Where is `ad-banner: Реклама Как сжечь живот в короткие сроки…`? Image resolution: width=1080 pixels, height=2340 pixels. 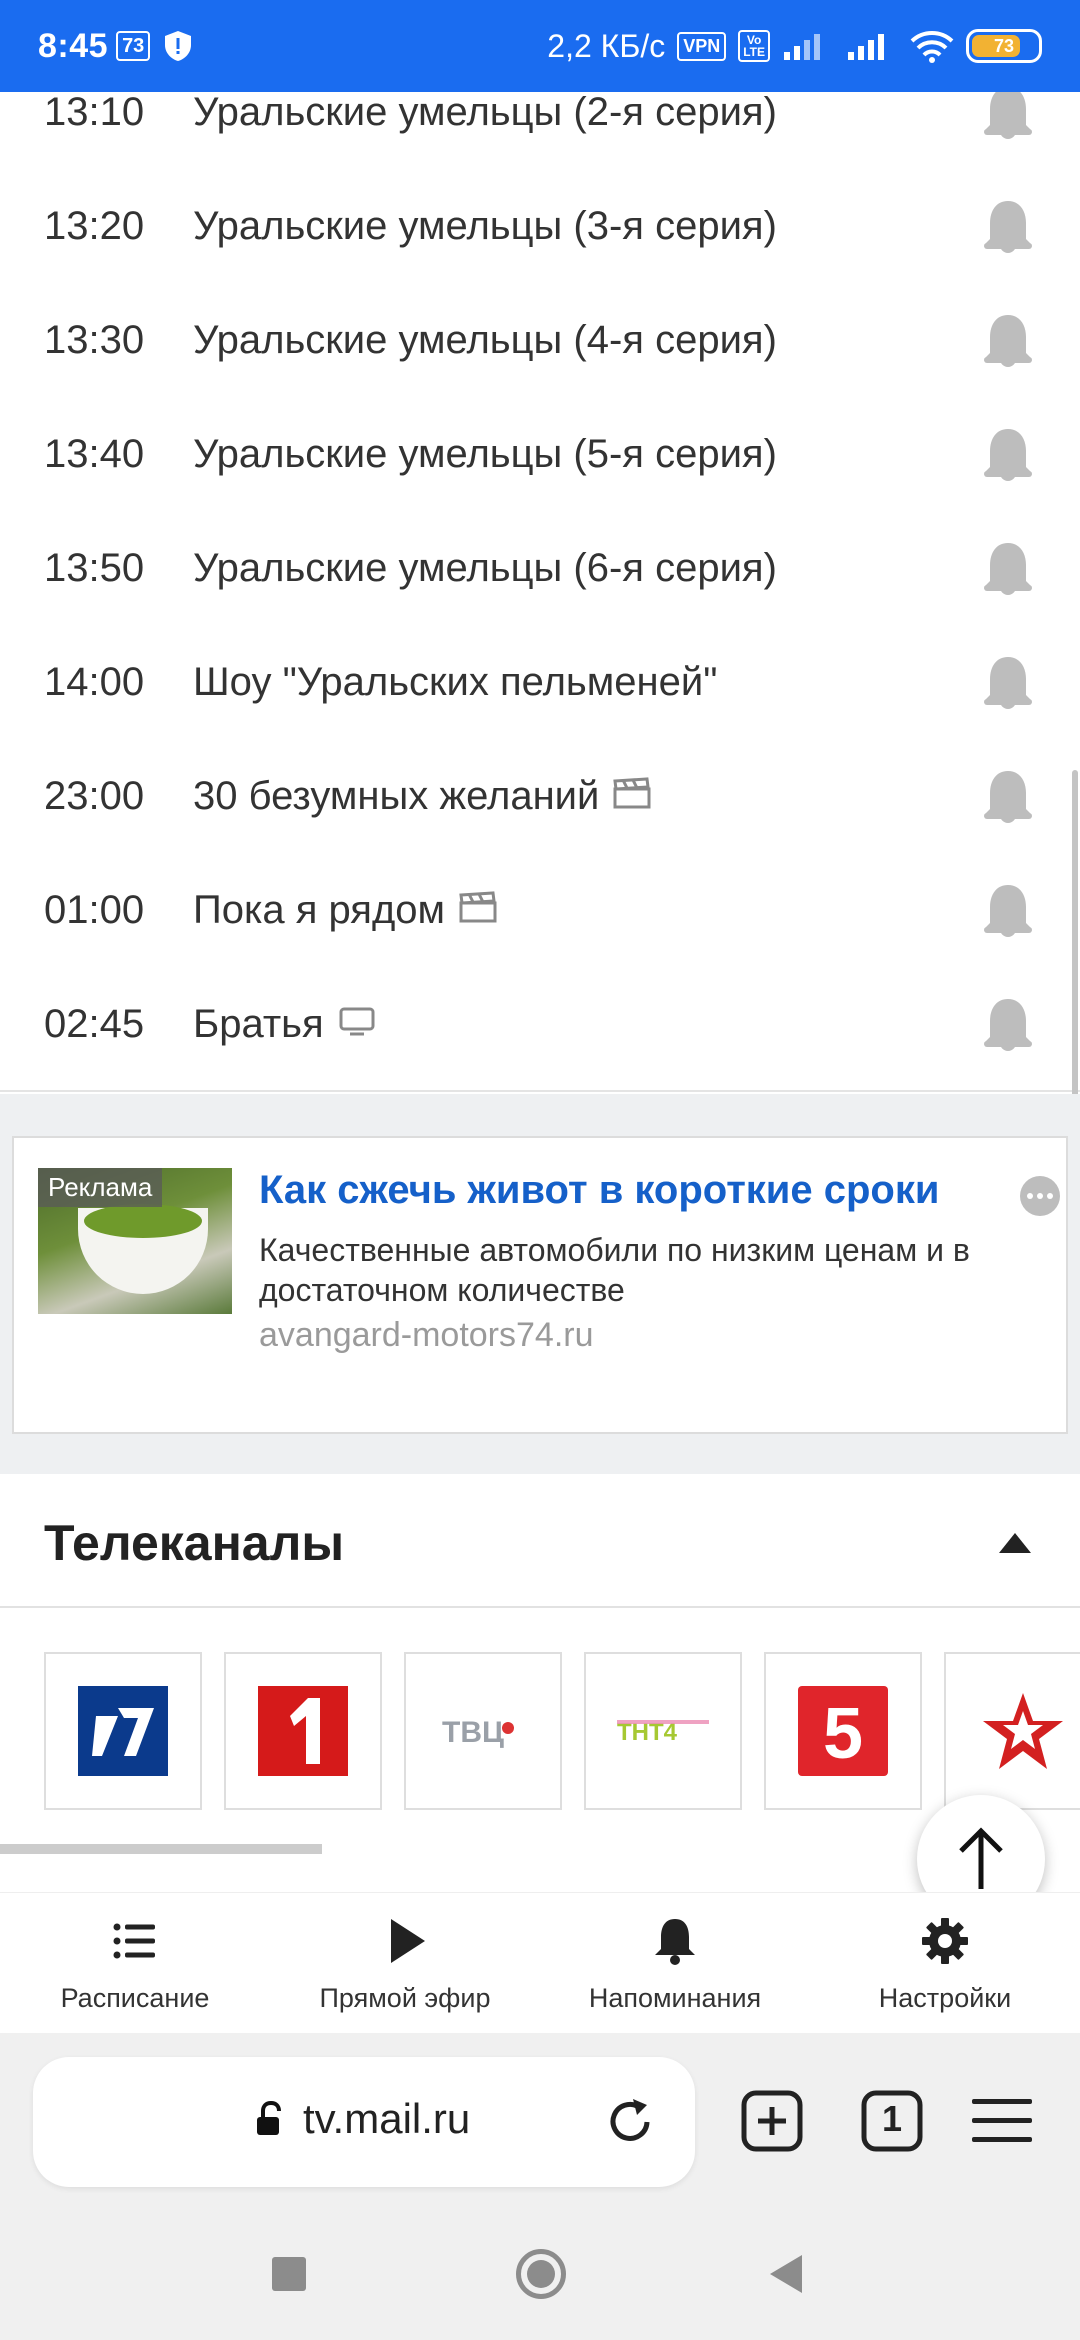
ad-banner: Реклама Как сжечь живот в короткие сроки… is located at coordinates (540, 1285).